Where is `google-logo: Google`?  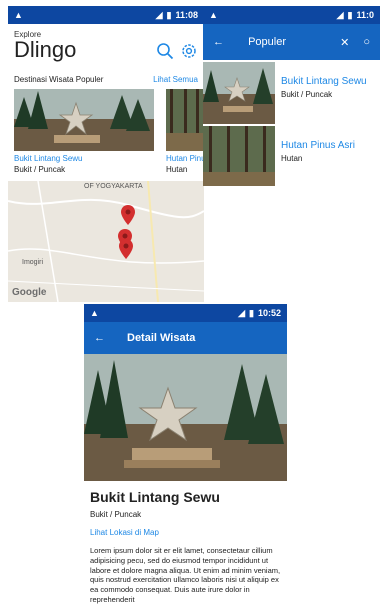 google-logo: Google is located at coordinates (29, 292).